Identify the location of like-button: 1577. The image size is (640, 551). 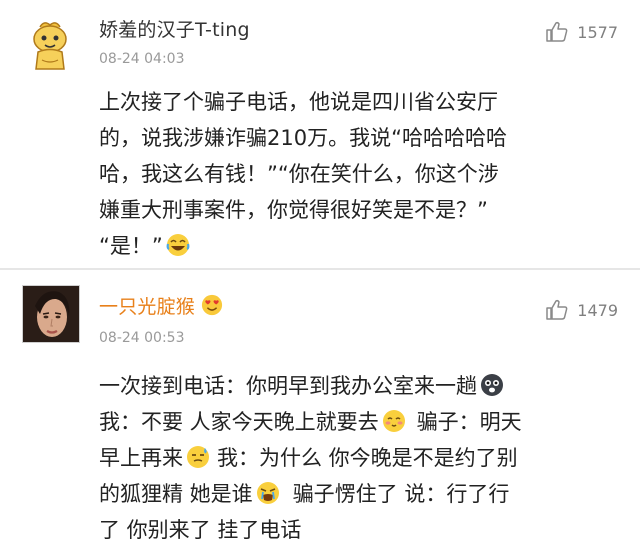
(581, 32).